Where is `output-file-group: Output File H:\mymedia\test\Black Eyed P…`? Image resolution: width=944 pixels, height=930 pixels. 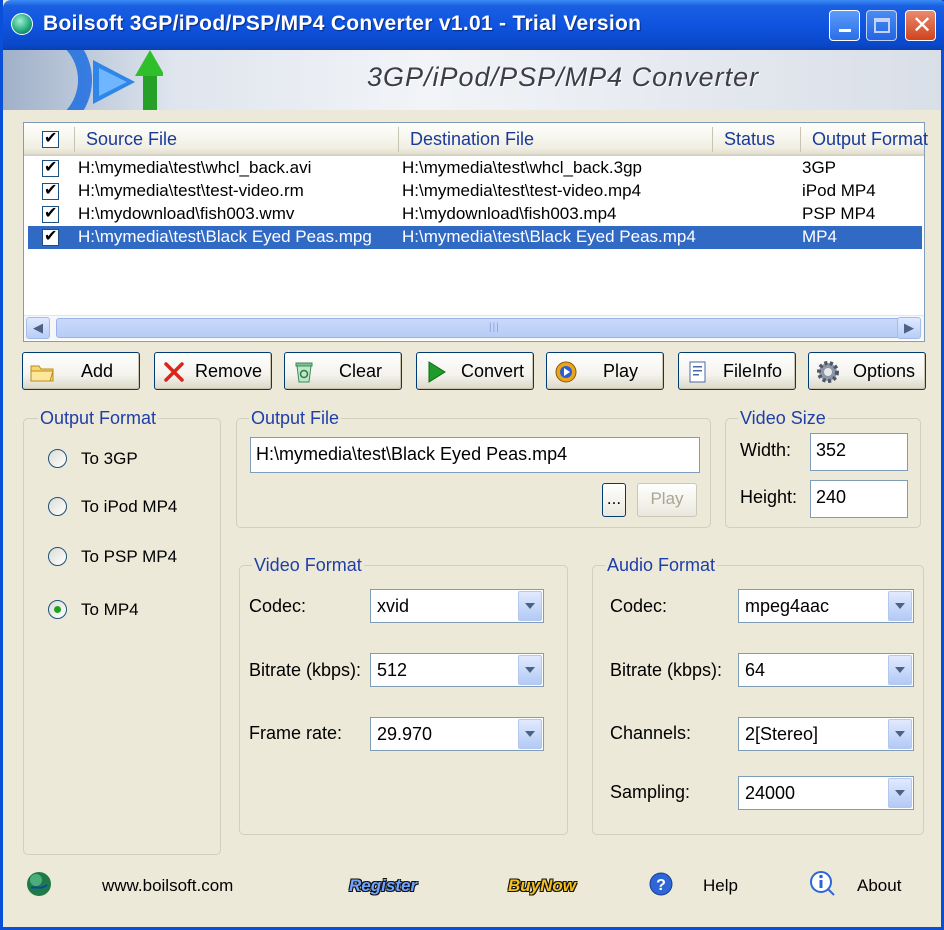 output-file-group: Output File H:\mymedia\test\Black Eyed P… is located at coordinates (473, 468).